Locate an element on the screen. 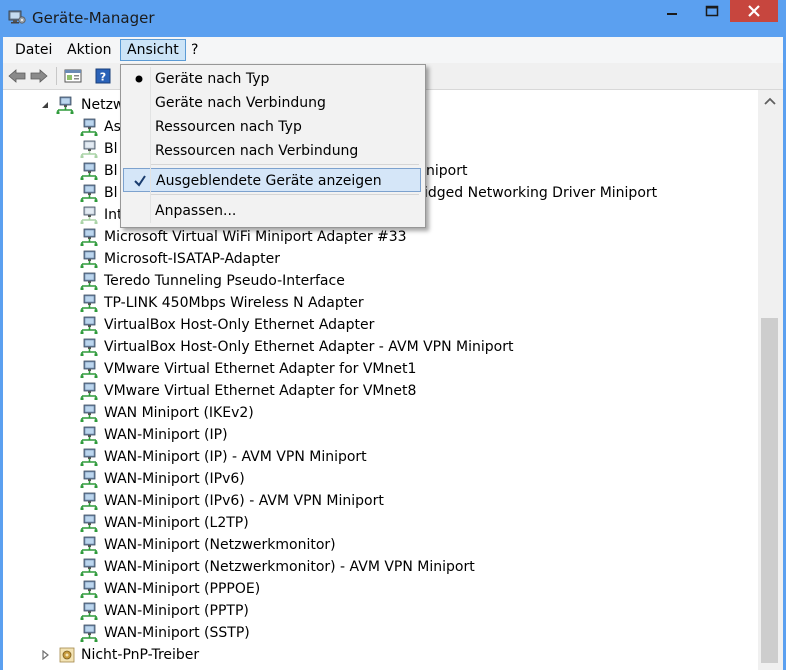  dropdown-item: Ausgeblendete Geräte anzeigen is located at coordinates (272, 180).